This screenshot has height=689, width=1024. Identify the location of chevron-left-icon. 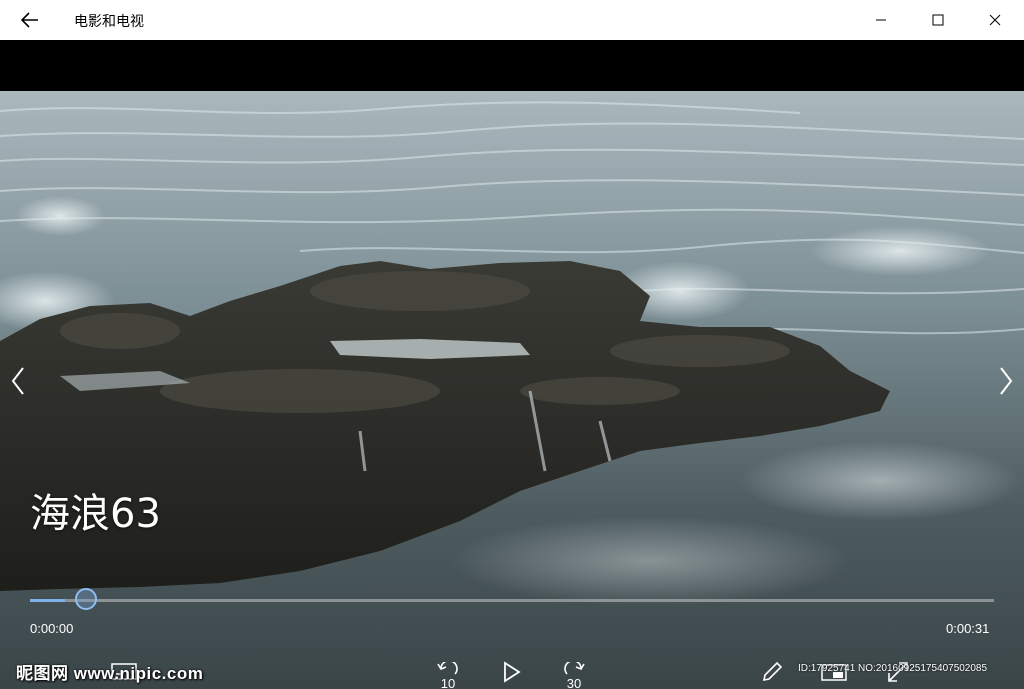
(17, 381).